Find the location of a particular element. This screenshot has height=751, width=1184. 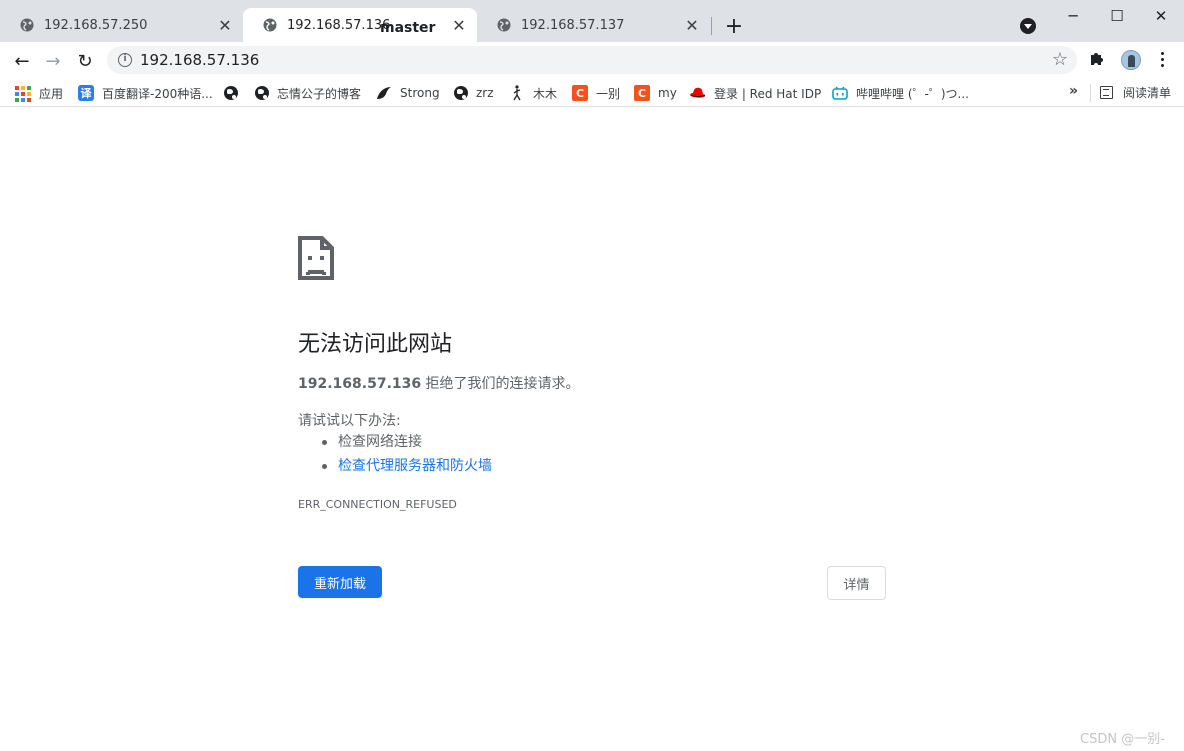

bookmark-wangqing: 忘情公子的博客 is located at coordinates (308, 93).